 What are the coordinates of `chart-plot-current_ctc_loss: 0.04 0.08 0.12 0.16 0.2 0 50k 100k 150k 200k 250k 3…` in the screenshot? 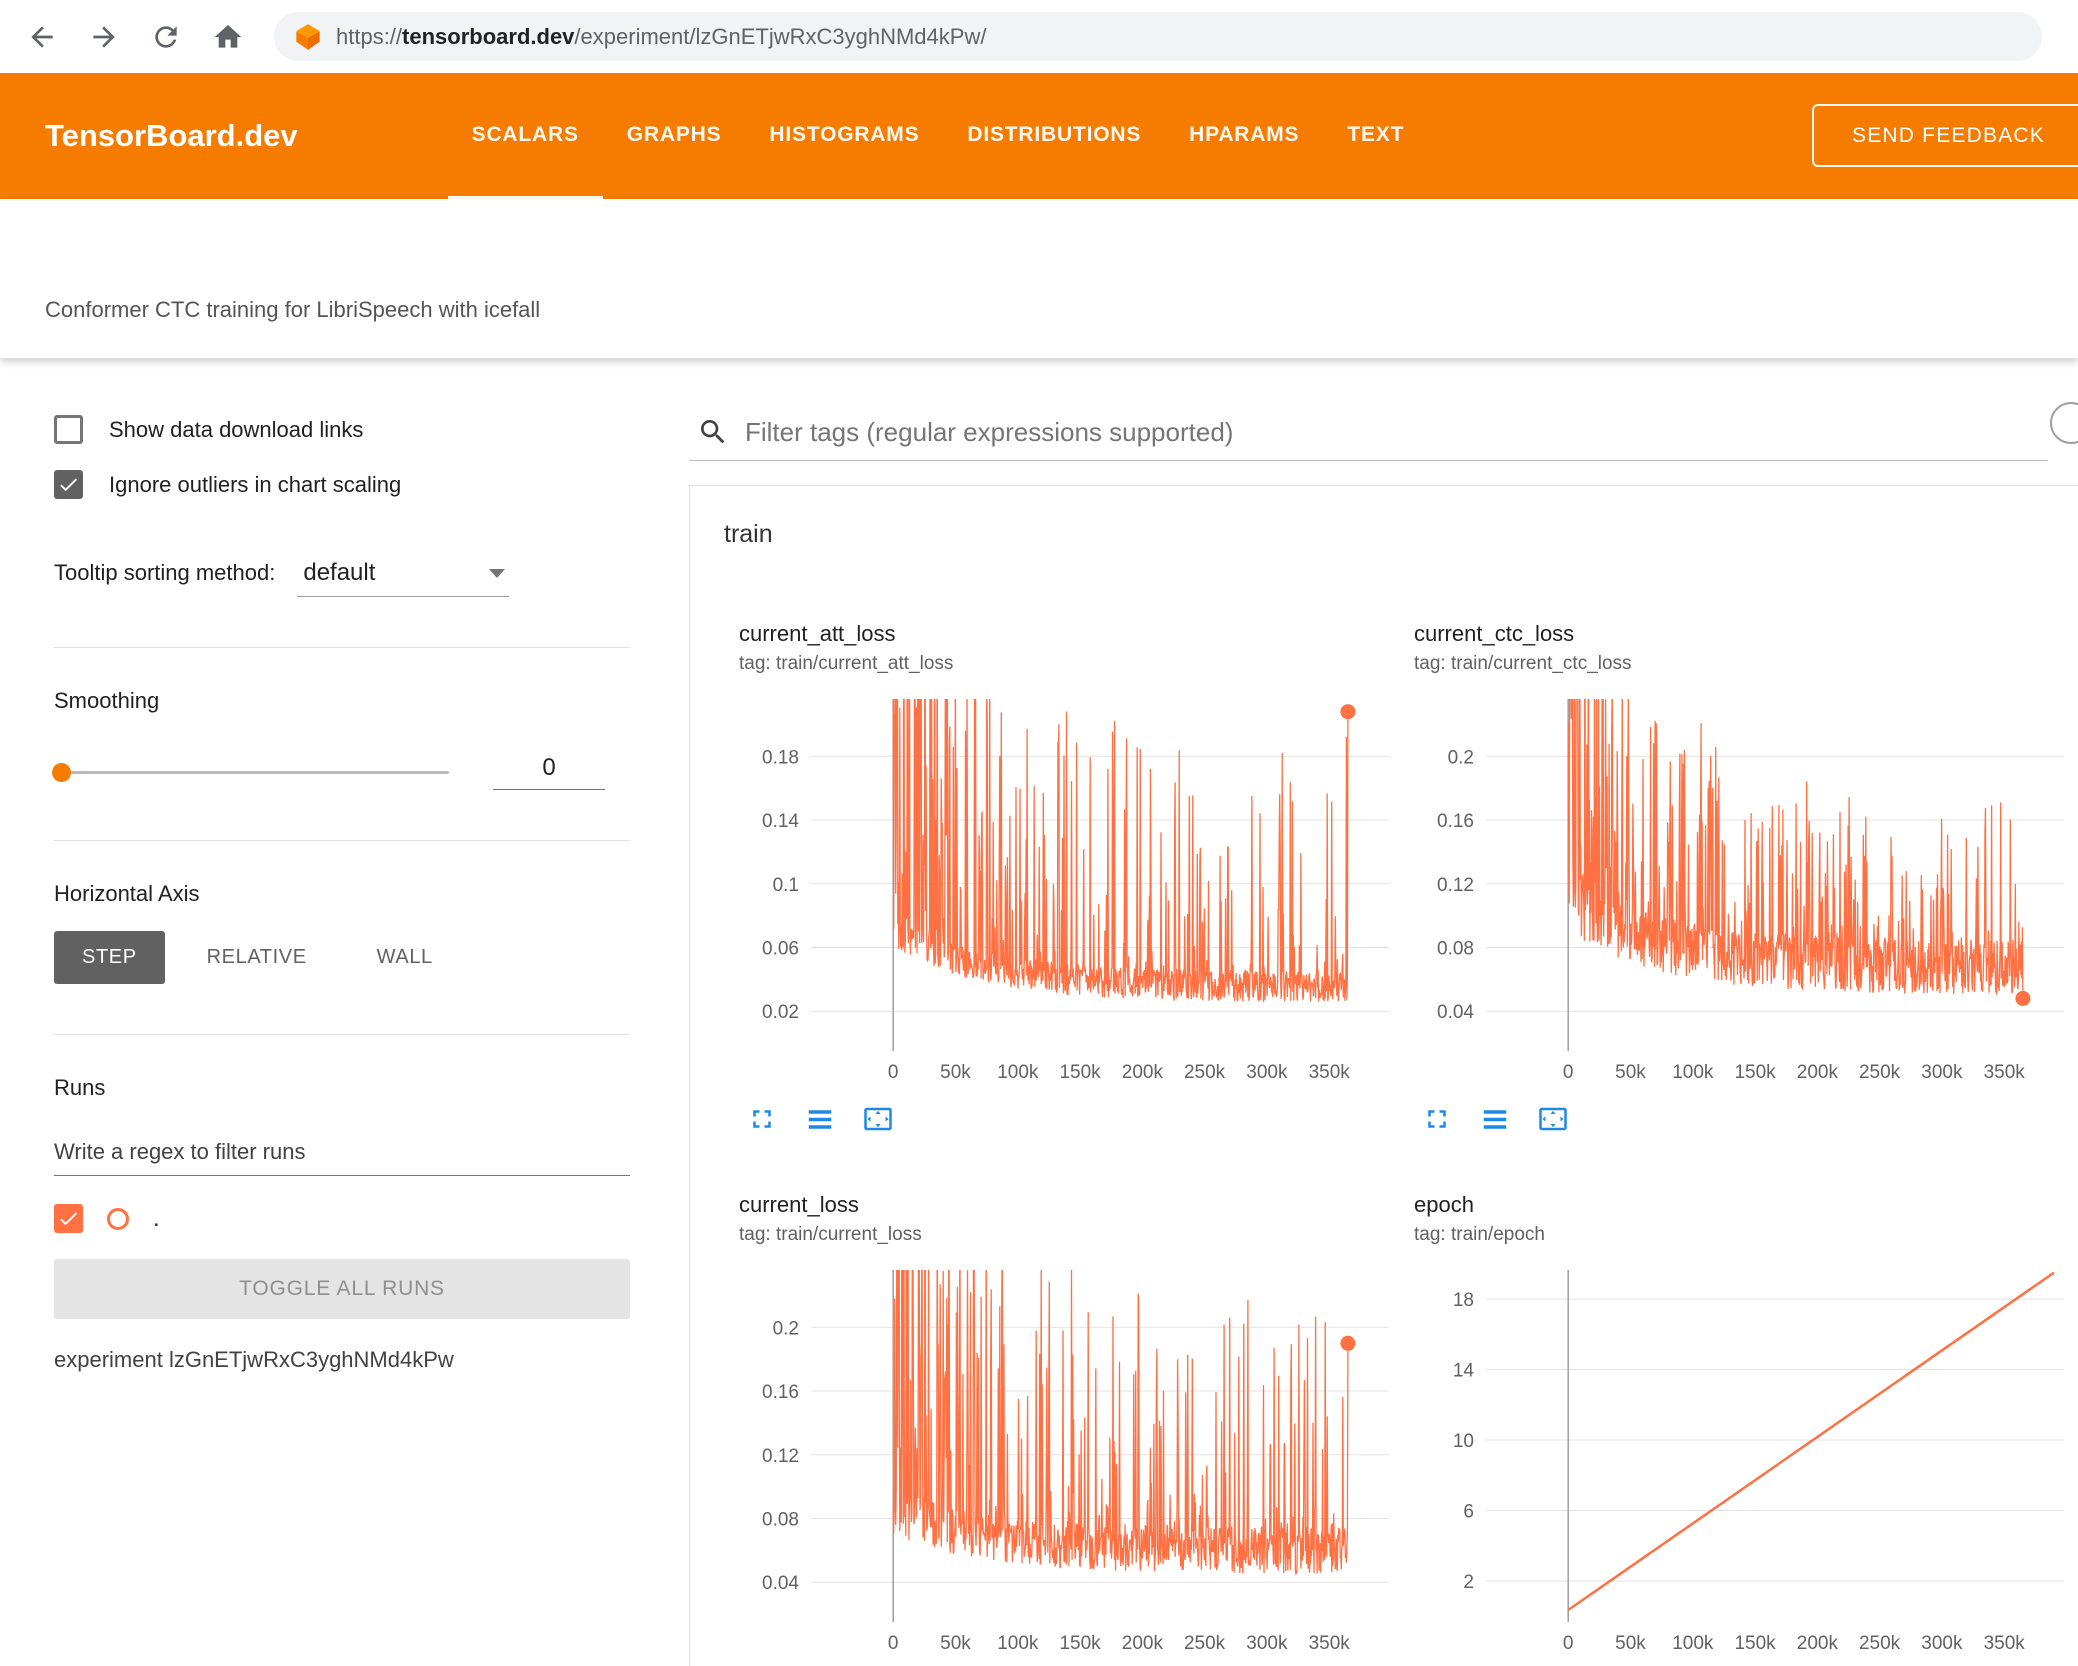 It's located at (1746, 896).